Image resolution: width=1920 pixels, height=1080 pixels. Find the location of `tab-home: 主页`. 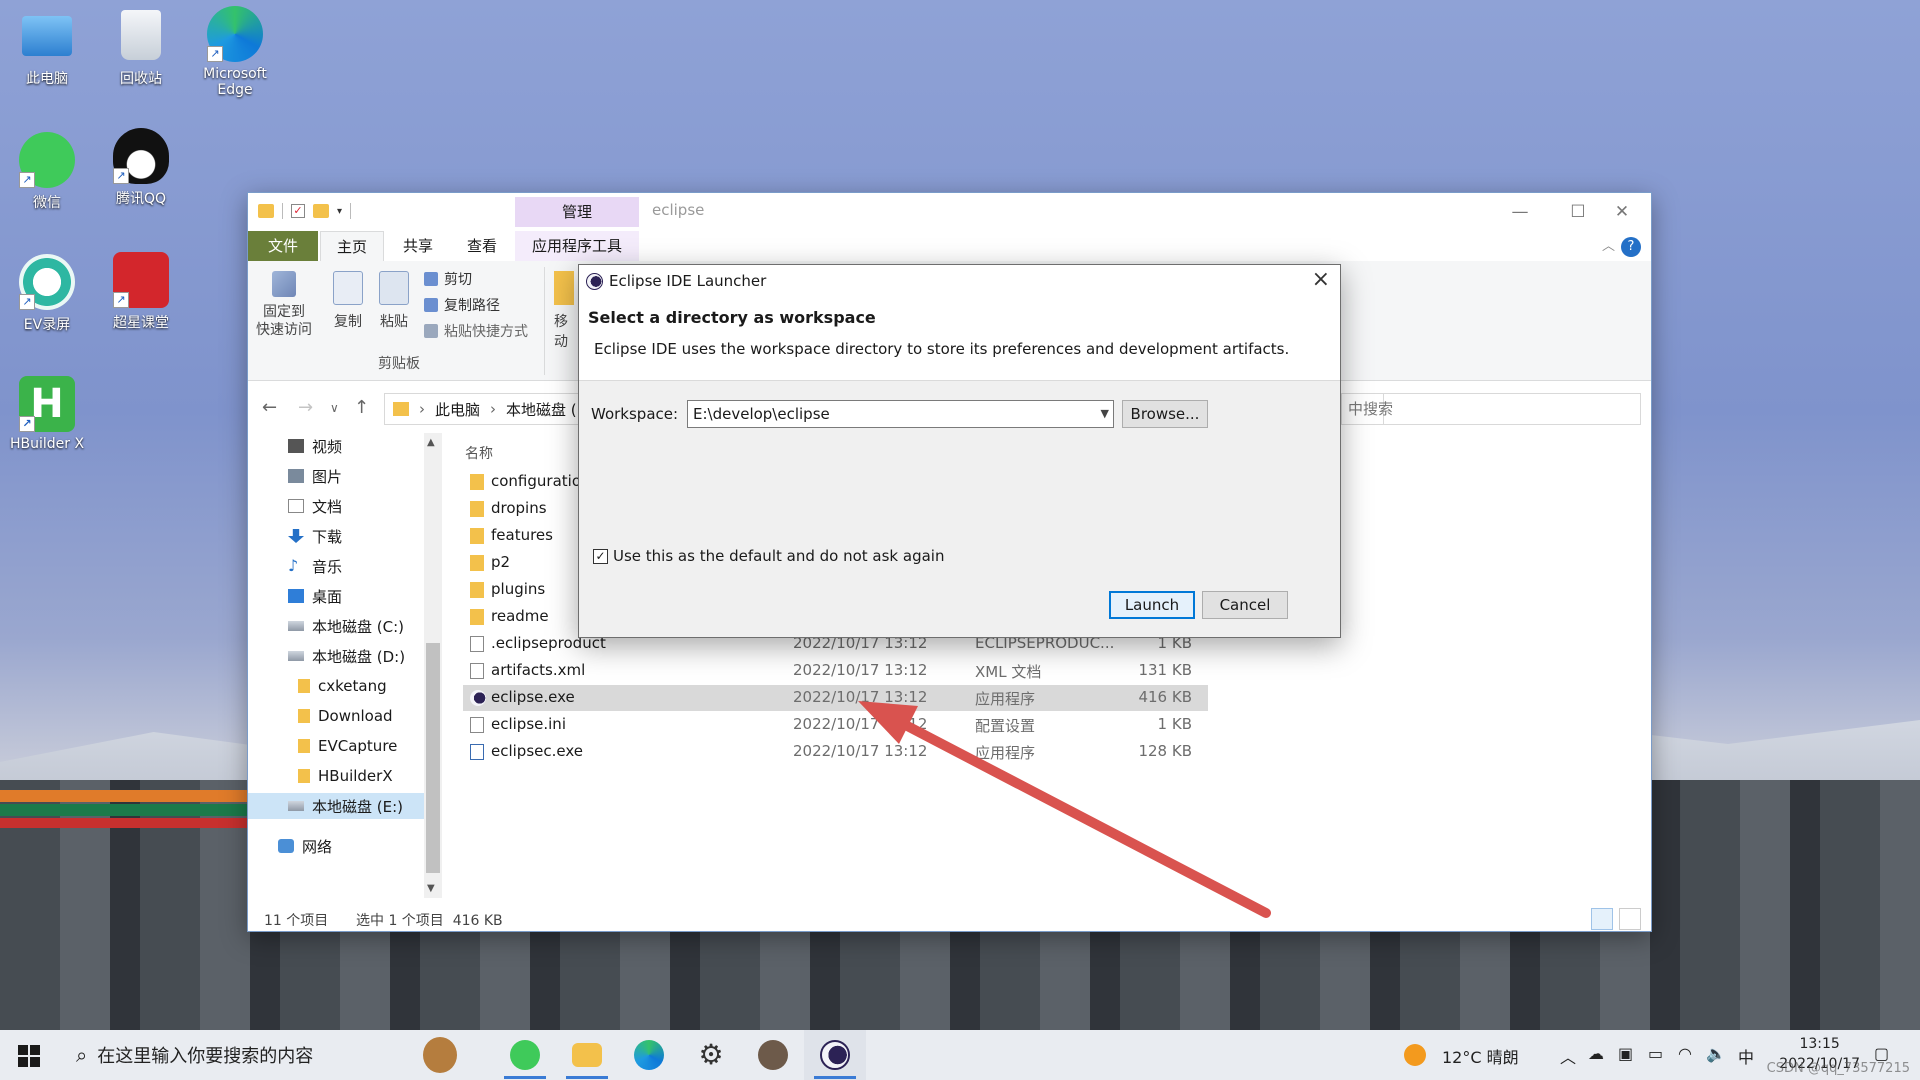

tab-home: 主页 is located at coordinates (352, 246).